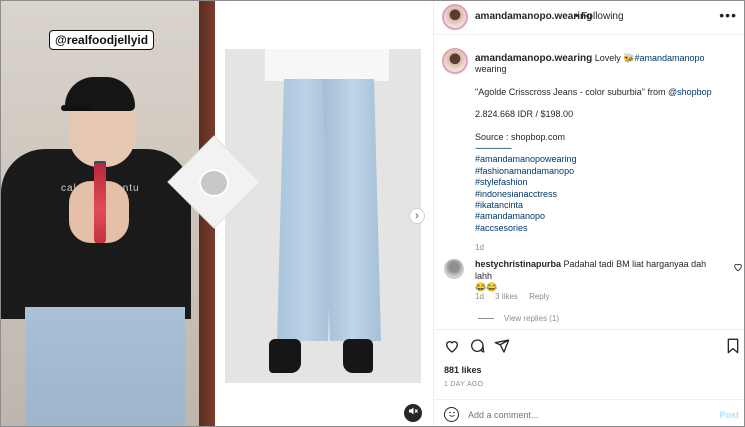 The height and width of the screenshot is (427, 745). Describe the element at coordinates (100, 203) in the screenshot. I see `product-bottle` at that location.